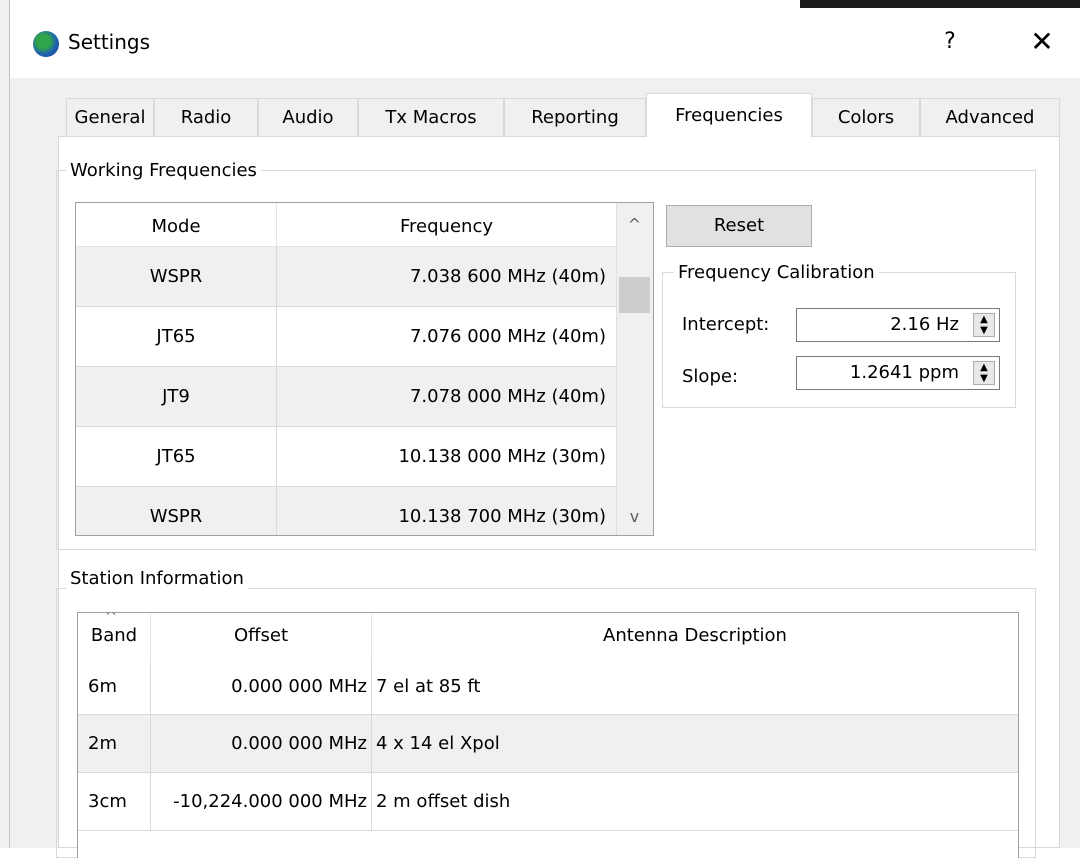 This screenshot has height=858, width=1080. I want to click on close-button: ✕, so click(1042, 42).